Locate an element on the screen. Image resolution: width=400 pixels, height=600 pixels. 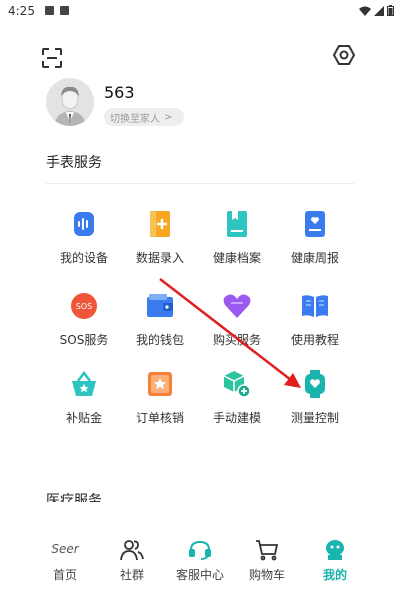
headset-icon is located at coordinates (200, 550).